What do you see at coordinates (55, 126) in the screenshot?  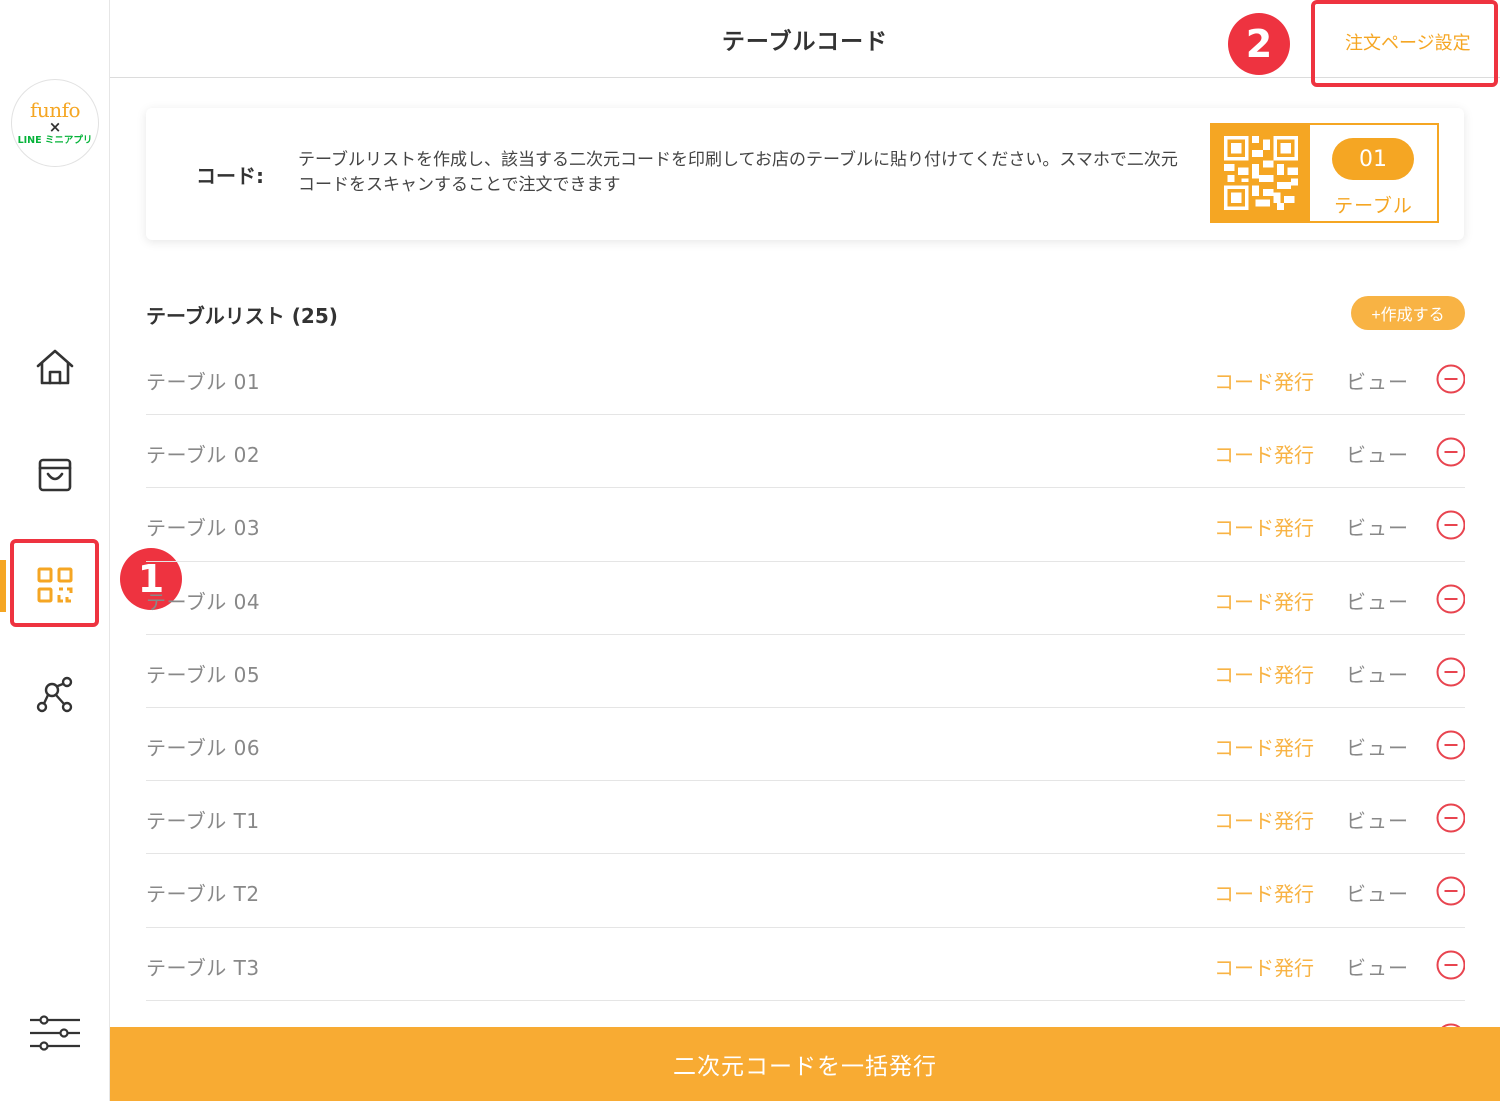 I see `logo-times: ×` at bounding box center [55, 126].